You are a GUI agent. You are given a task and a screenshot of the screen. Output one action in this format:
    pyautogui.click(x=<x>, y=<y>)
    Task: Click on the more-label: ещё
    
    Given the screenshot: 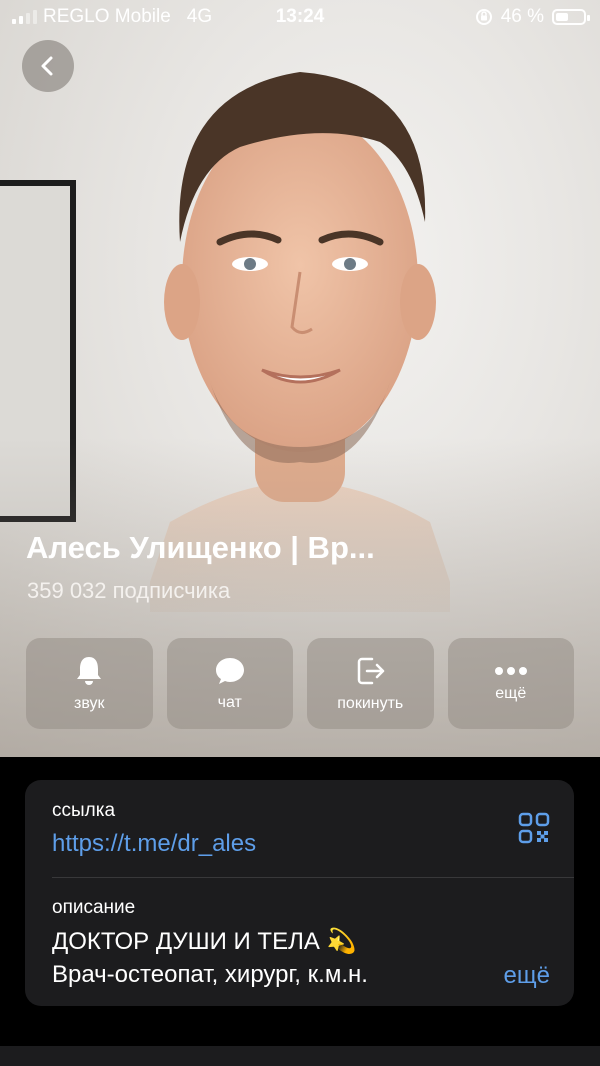 What is the action you would take?
    pyautogui.click(x=511, y=693)
    